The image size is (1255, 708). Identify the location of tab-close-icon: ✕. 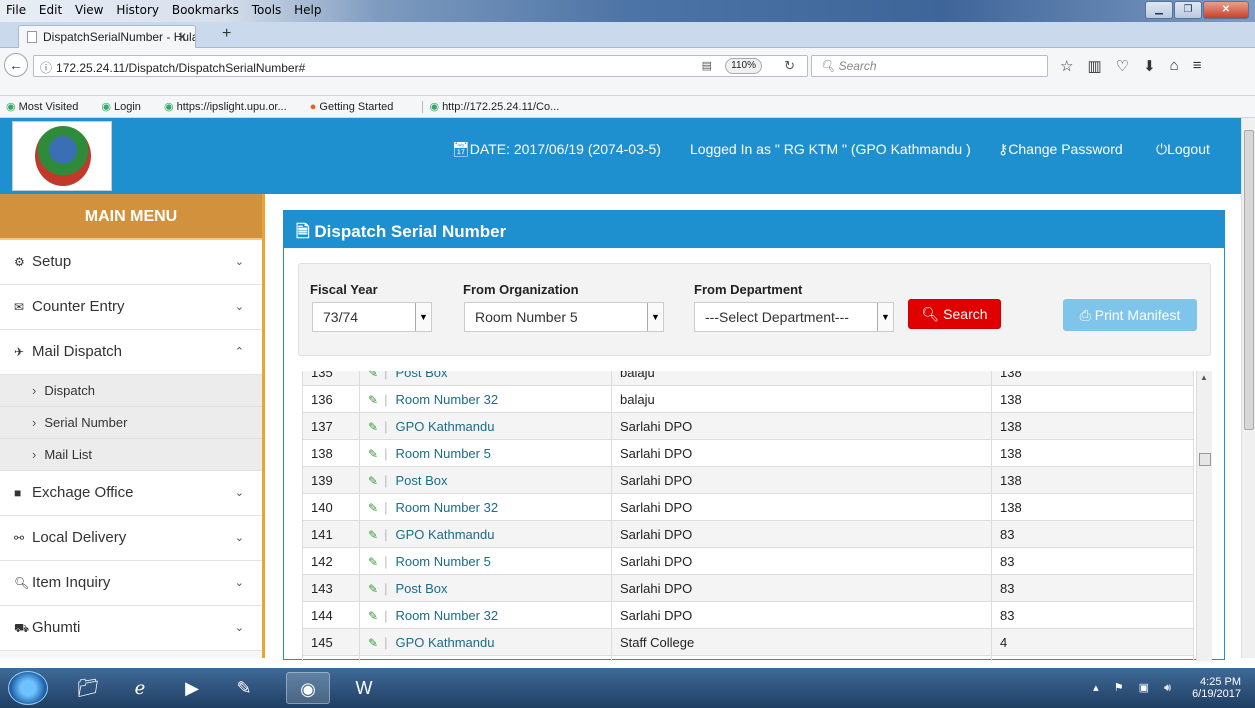
(182, 37).